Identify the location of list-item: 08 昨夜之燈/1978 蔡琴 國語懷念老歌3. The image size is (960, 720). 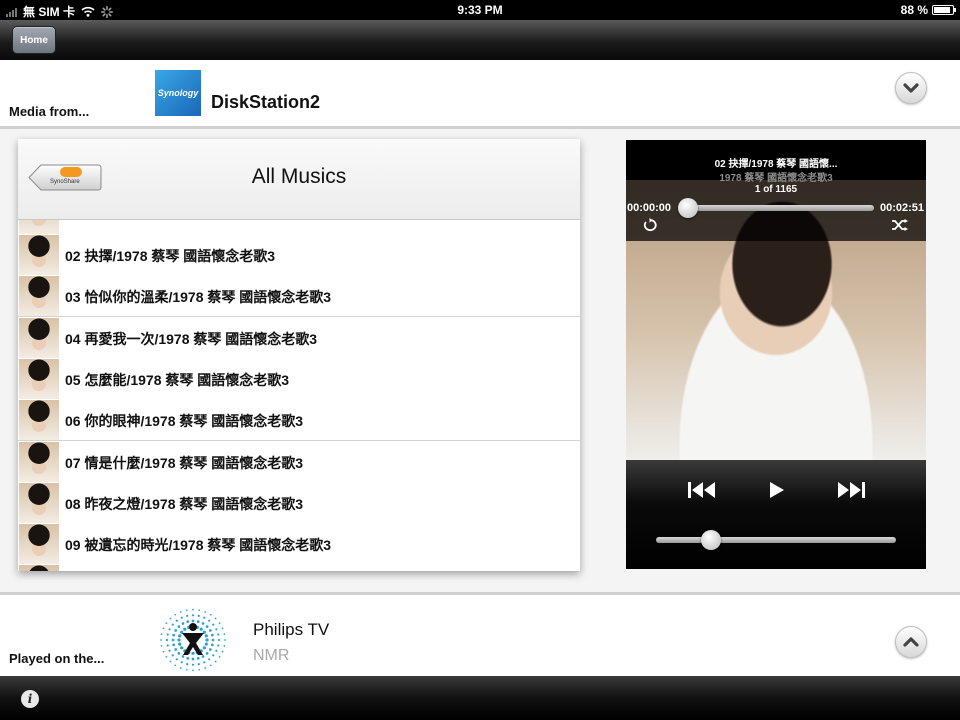
(299, 502).